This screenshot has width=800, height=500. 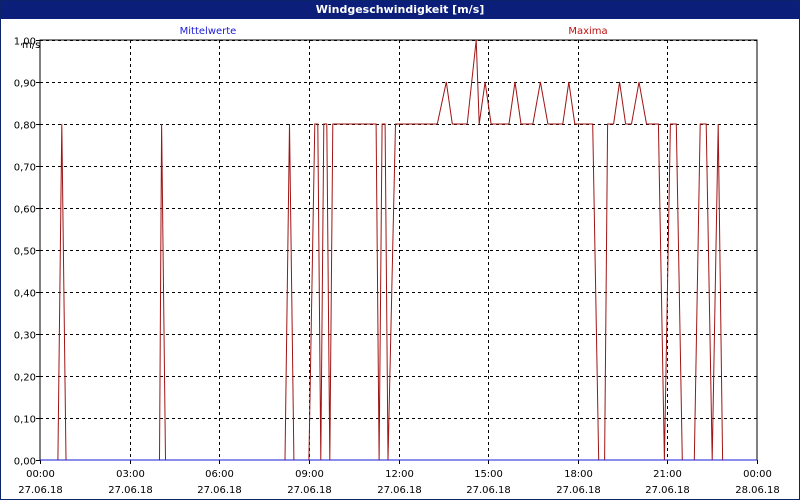 What do you see at coordinates (25, 168) in the screenshot?
I see `y-tick-label: 0,70` at bounding box center [25, 168].